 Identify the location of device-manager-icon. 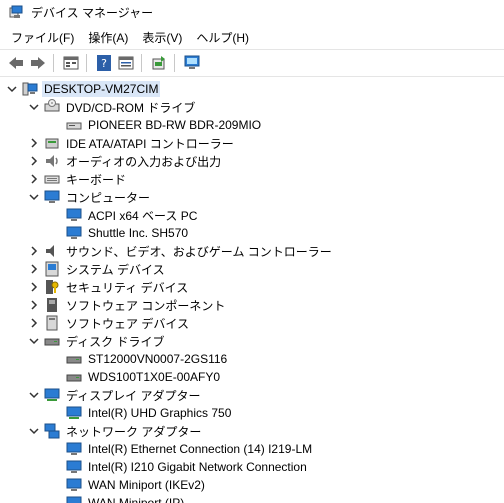
(16, 12).